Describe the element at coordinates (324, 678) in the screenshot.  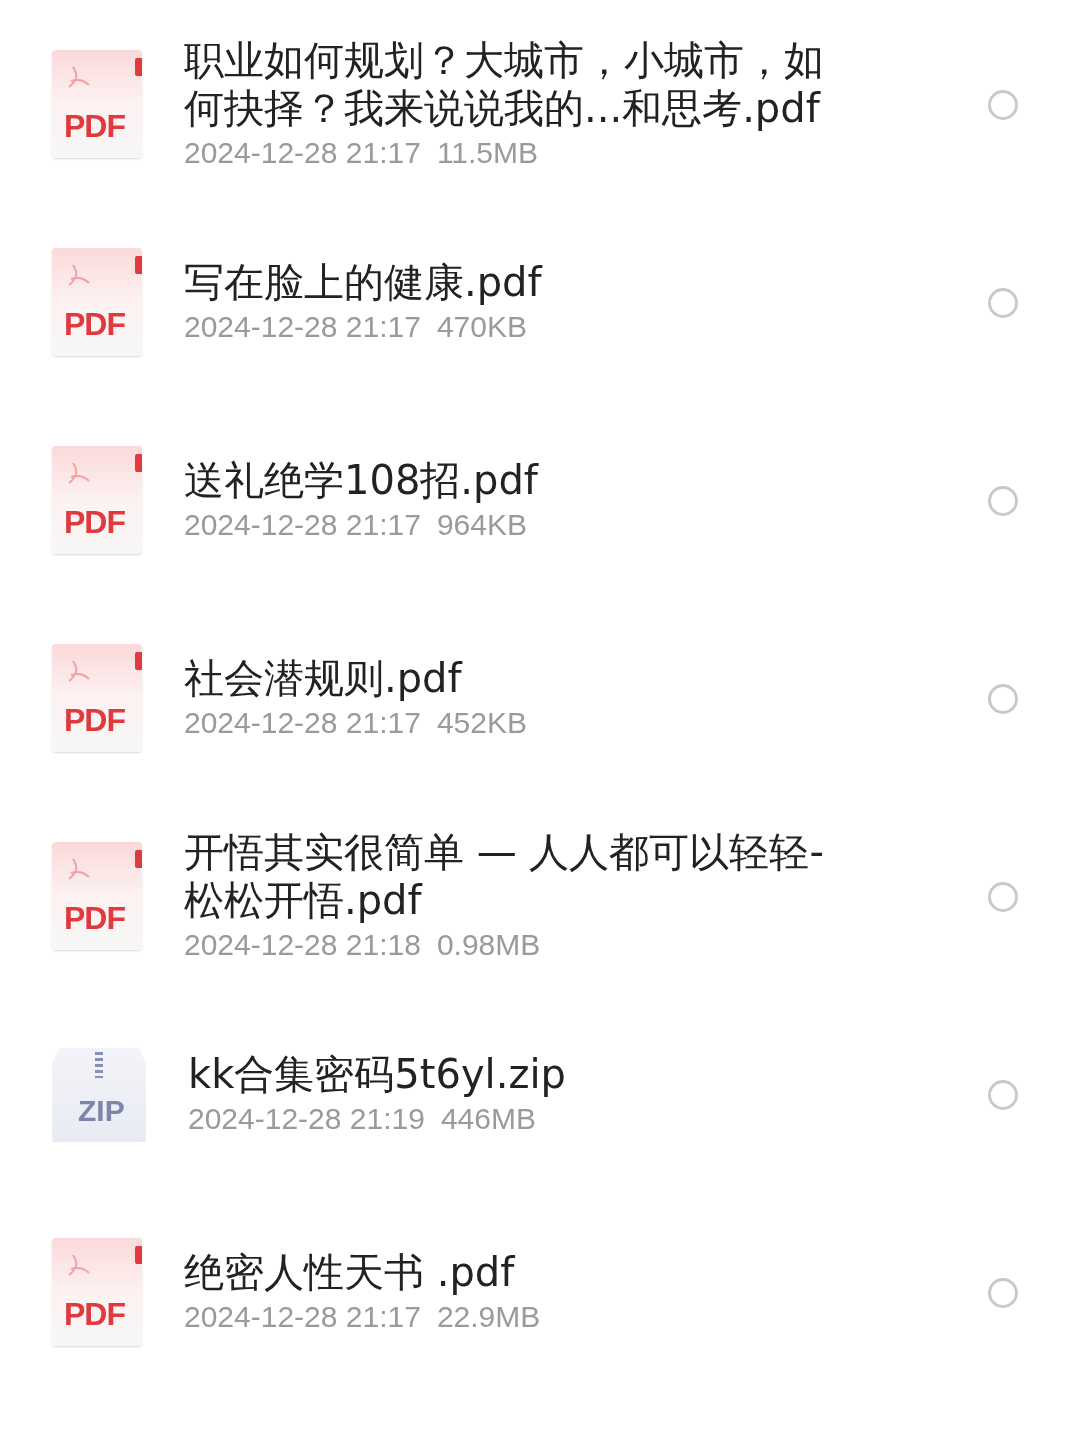
I see `file-name: 社会潜规则.pdf` at that location.